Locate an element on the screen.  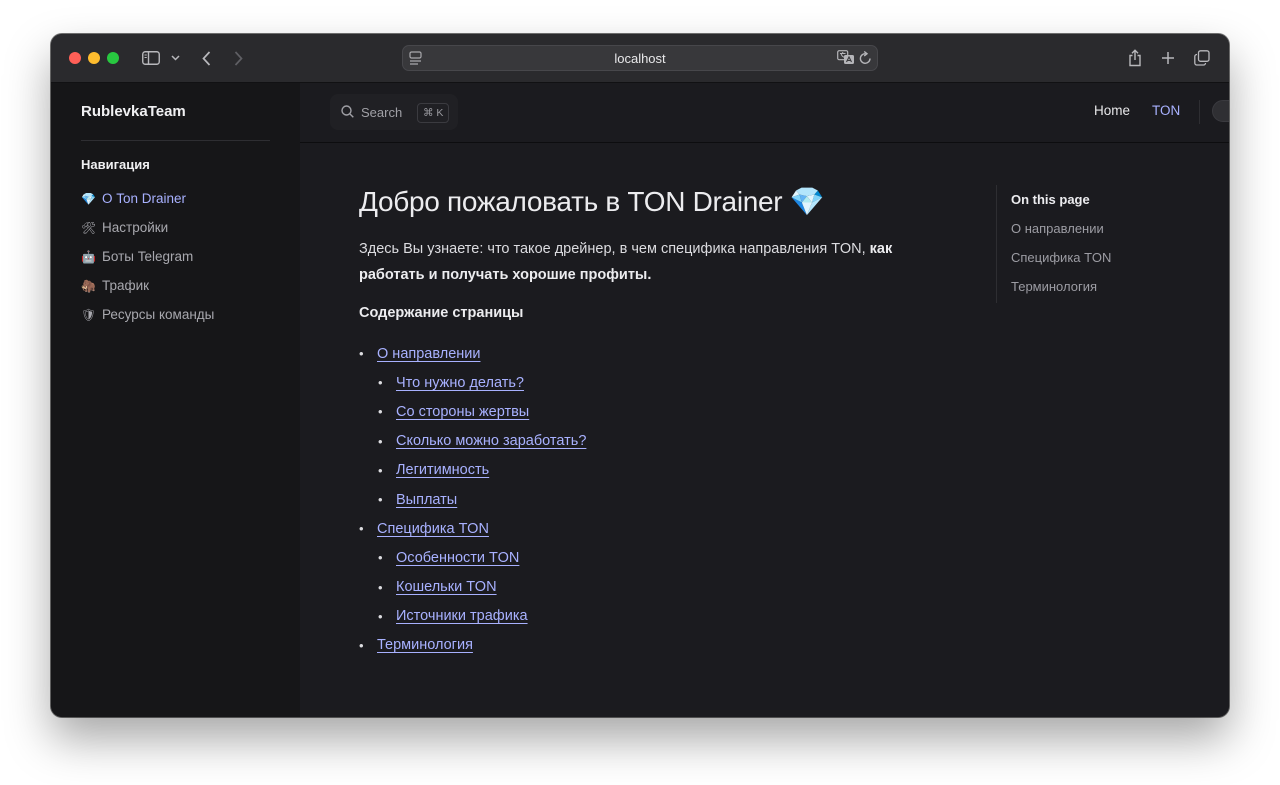
sidebar-item-label: Настройки is located at coordinates (135, 227).